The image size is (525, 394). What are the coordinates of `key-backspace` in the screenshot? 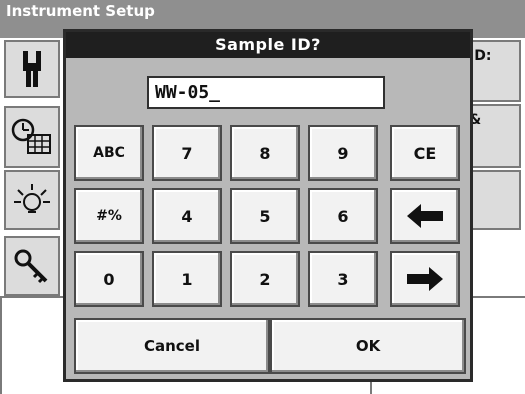 It's located at (425, 216).